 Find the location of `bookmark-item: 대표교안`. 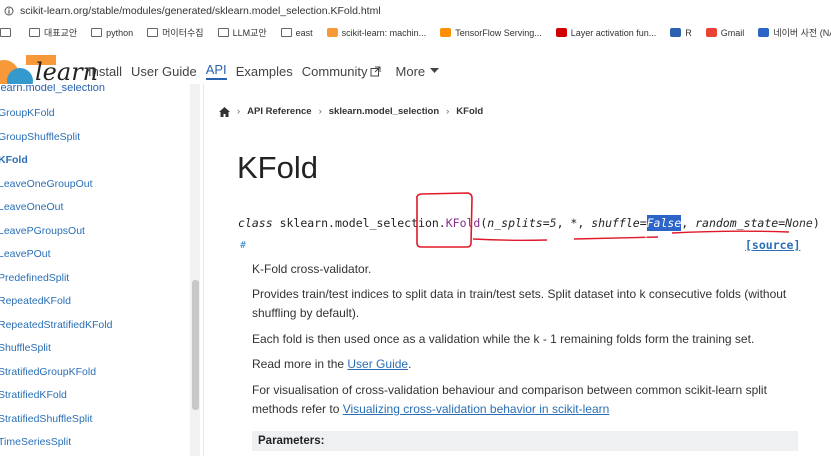

bookmark-item: 대표교안 is located at coordinates (53, 32).